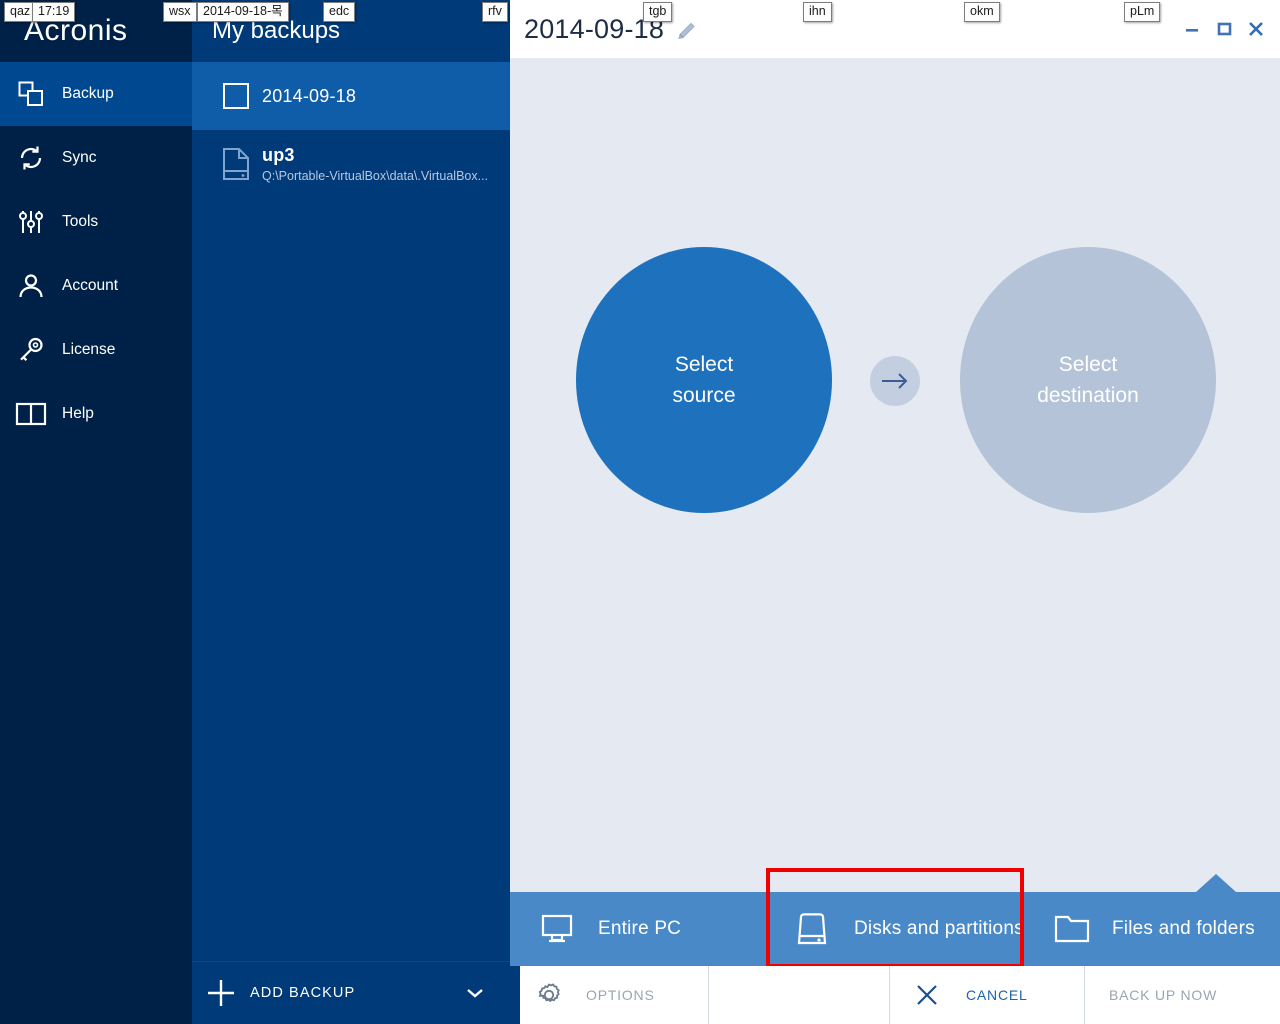 The width and height of the screenshot is (1280, 1024). What do you see at coordinates (1216, 883) in the screenshot?
I see `source-toolbar-pointer` at bounding box center [1216, 883].